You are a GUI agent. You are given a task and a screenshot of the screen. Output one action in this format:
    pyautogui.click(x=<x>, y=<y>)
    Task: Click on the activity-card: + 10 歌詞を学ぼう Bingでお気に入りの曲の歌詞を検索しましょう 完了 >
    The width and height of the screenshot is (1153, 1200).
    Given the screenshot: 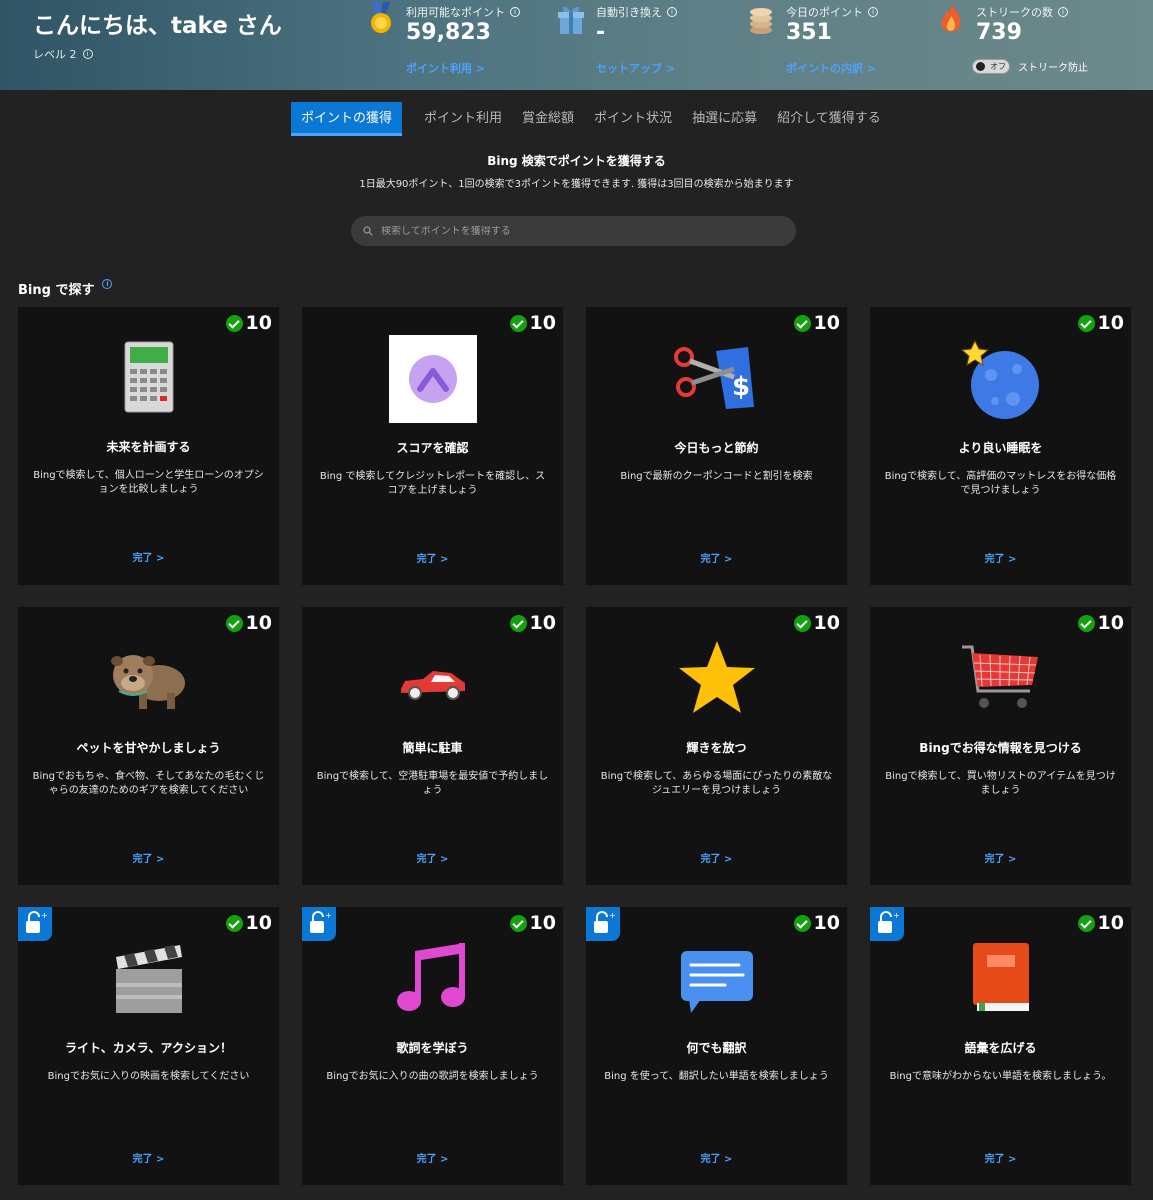 What is the action you would take?
    pyautogui.click(x=432, y=1046)
    